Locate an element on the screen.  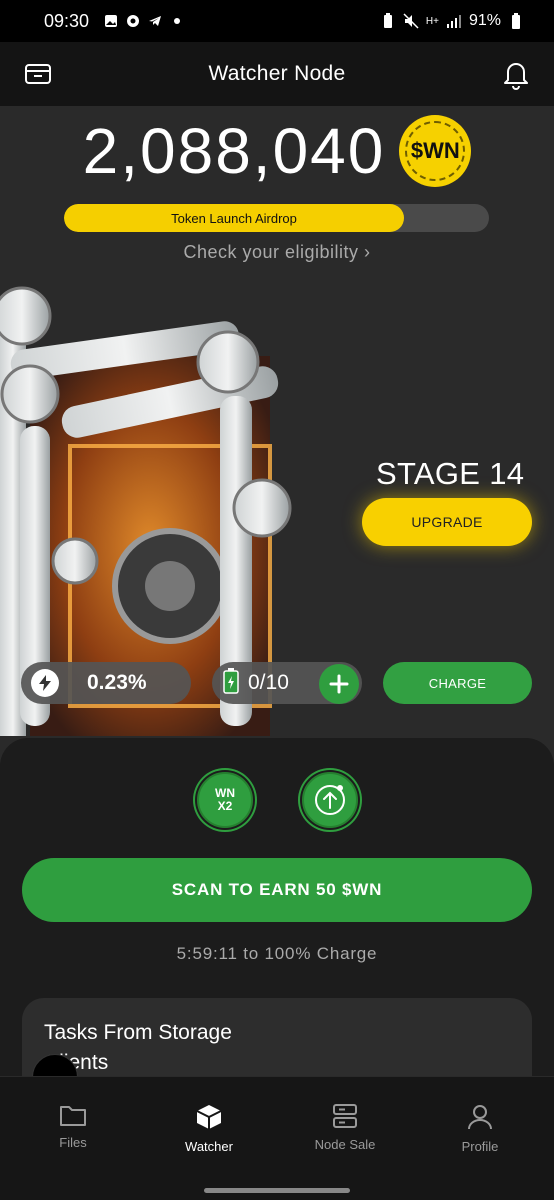
add-battery-button is located at coordinates (339, 684).